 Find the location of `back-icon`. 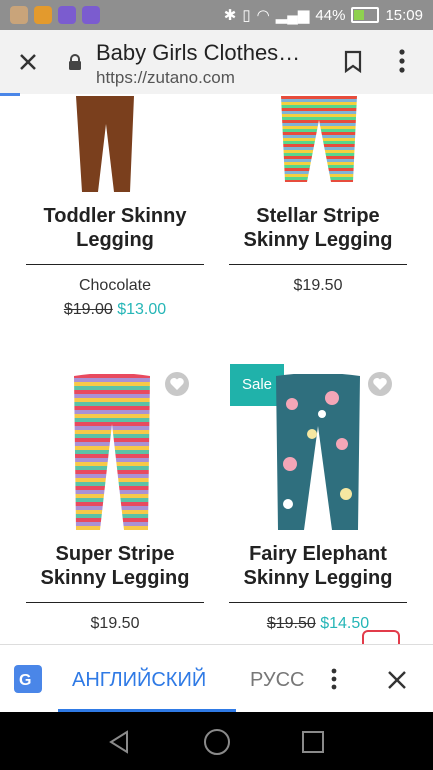

back-icon is located at coordinates (119, 742).